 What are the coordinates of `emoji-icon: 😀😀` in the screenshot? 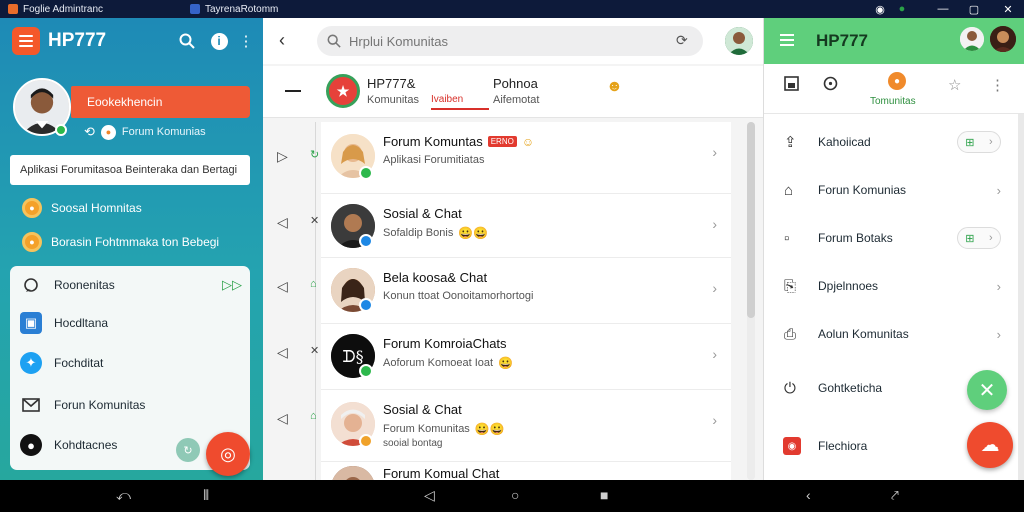 It's located at (489, 429).